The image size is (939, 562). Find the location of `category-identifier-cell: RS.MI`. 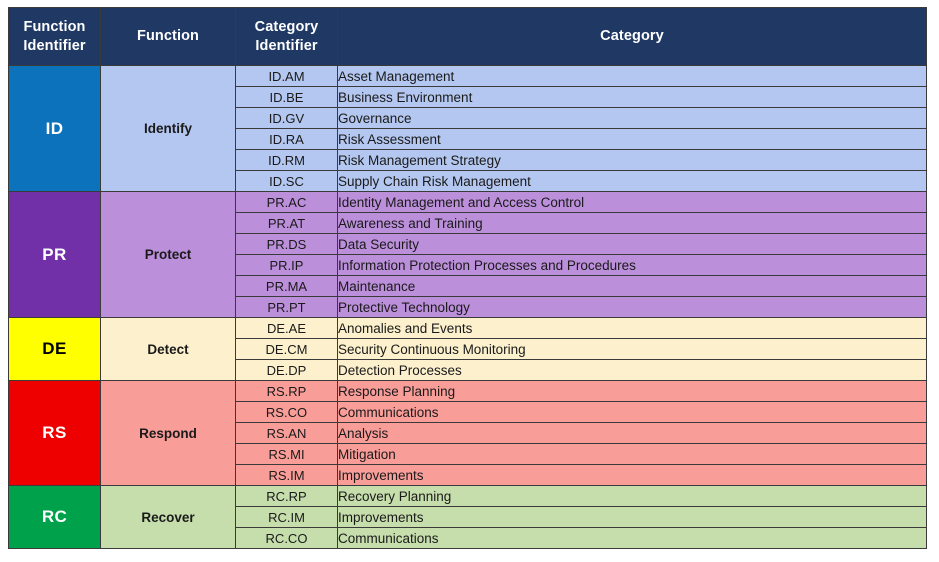

category-identifier-cell: RS.MI is located at coordinates (286, 454).